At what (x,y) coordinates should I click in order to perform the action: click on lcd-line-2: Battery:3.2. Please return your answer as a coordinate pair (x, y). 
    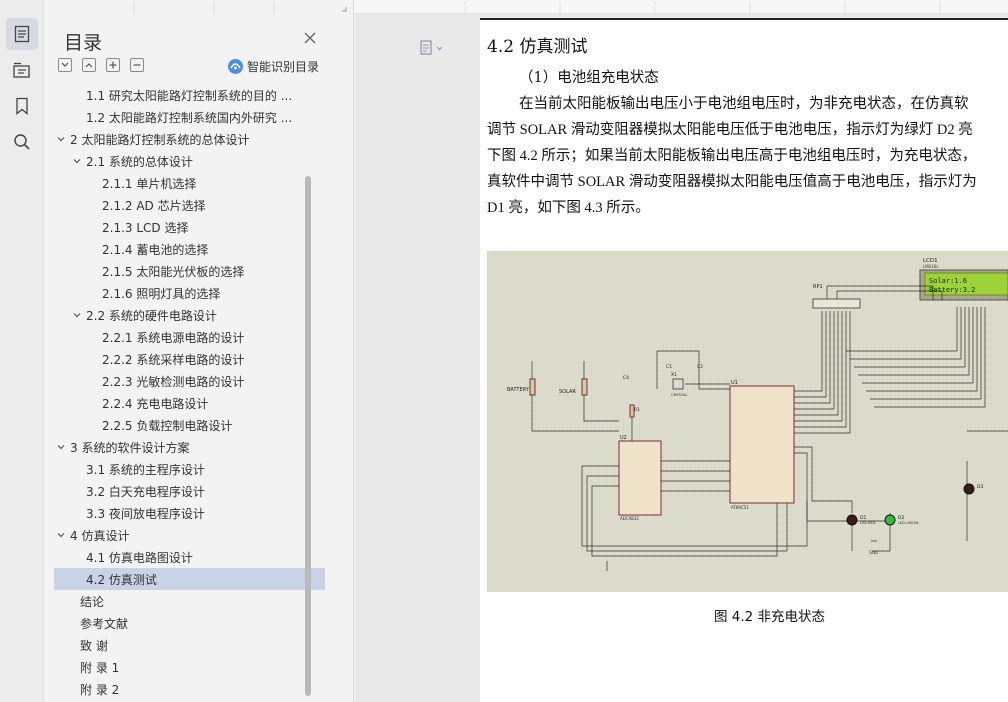
    Looking at the image, I should click on (952, 290).